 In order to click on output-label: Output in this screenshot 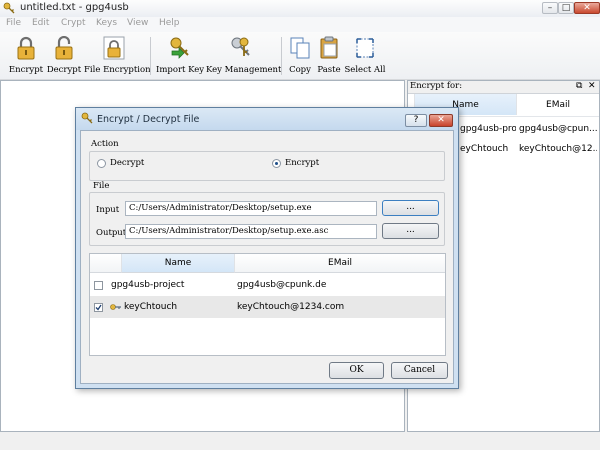, I will do `click(111, 233)`.